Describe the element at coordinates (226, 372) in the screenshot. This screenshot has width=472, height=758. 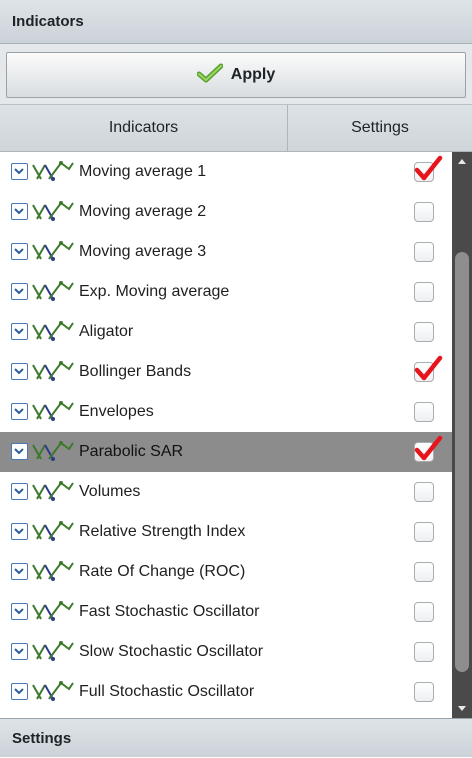
I see `indicator-row: Bollinger Bands` at that location.